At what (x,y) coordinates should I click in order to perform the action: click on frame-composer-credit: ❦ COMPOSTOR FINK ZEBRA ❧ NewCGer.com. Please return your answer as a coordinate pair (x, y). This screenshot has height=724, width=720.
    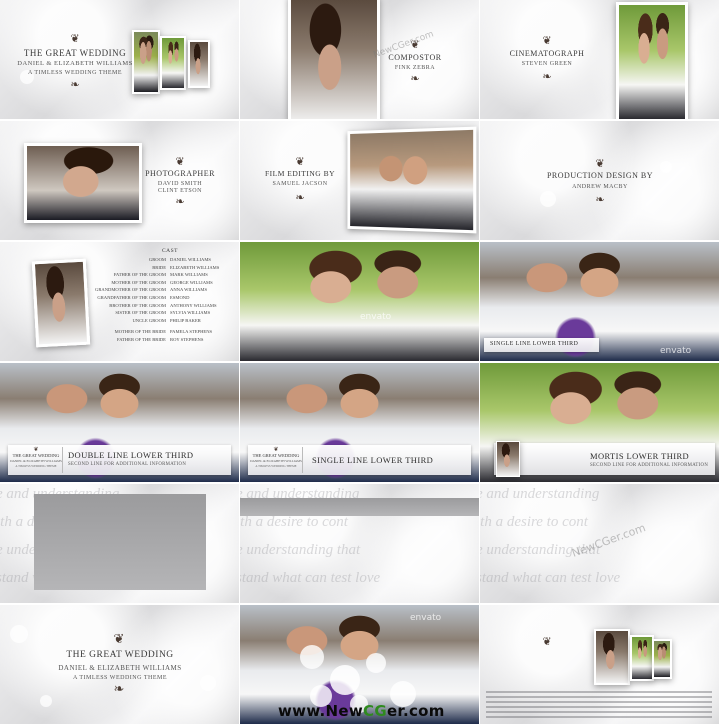
    Looking at the image, I should click on (359, 59).